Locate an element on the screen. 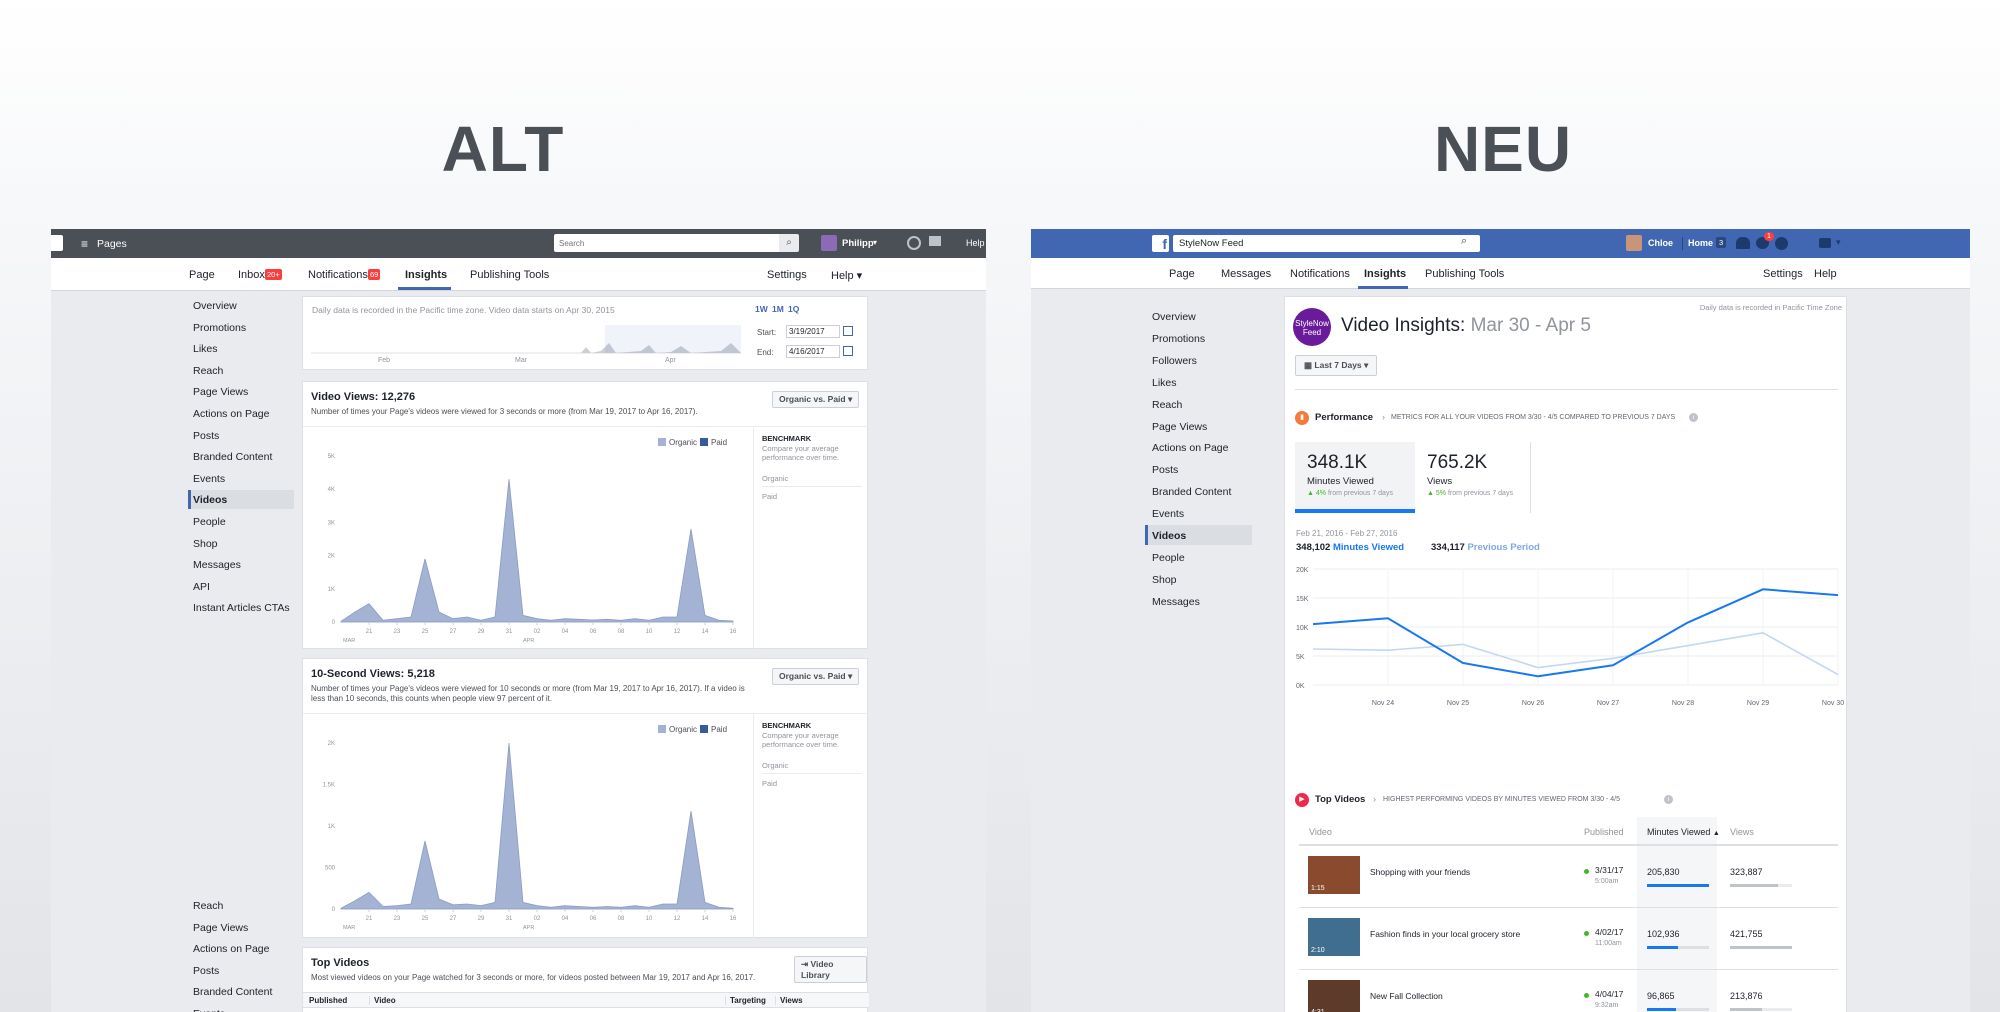  calendar-icon is located at coordinates (848, 351).